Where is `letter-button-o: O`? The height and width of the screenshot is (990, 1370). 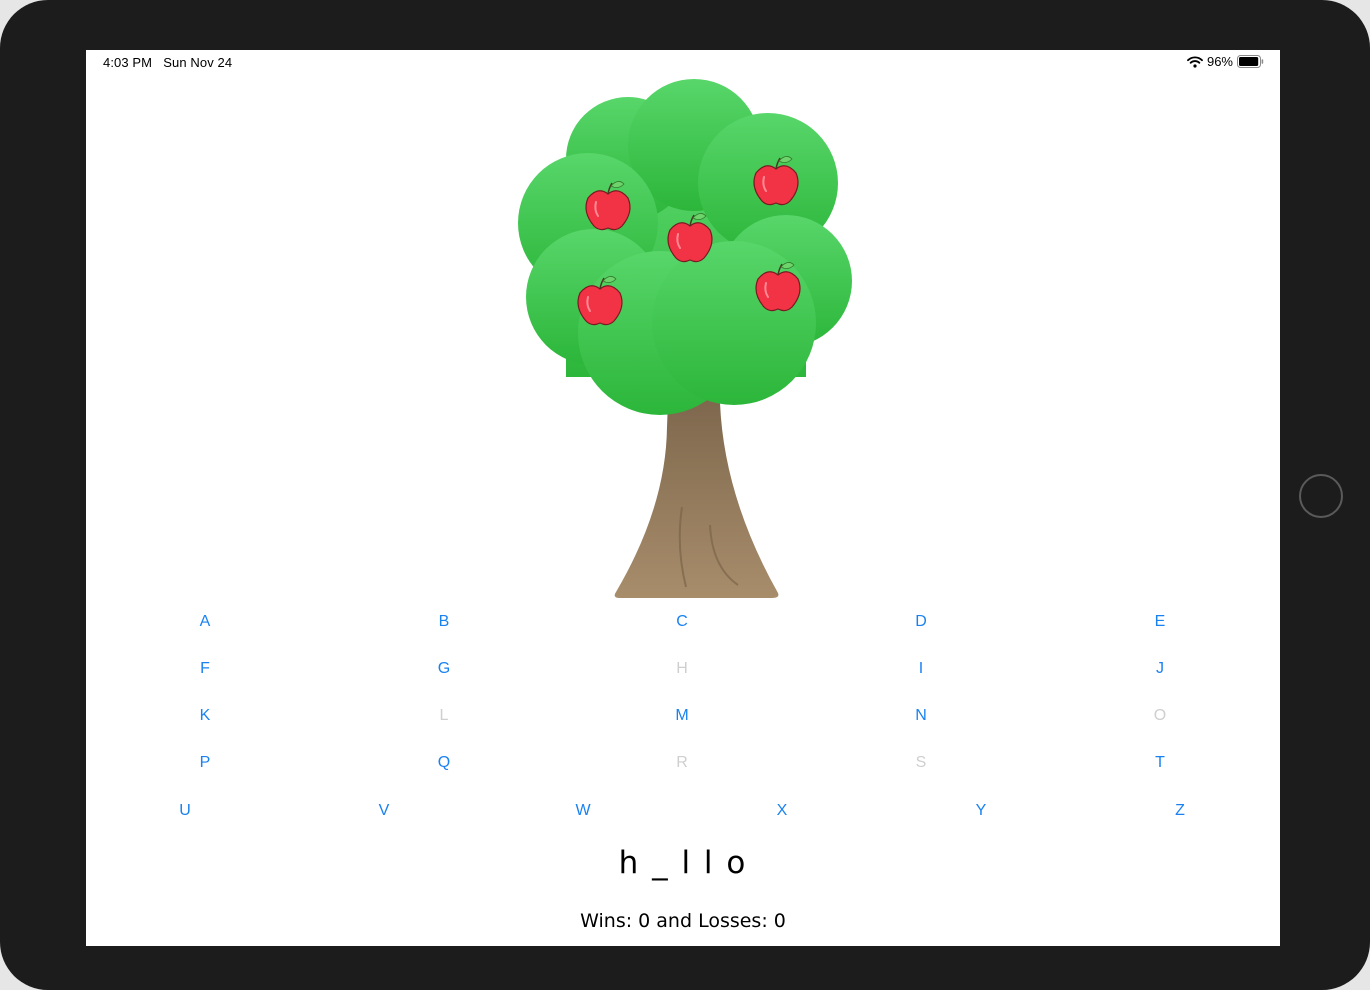
letter-button-o: O is located at coordinates (1160, 716).